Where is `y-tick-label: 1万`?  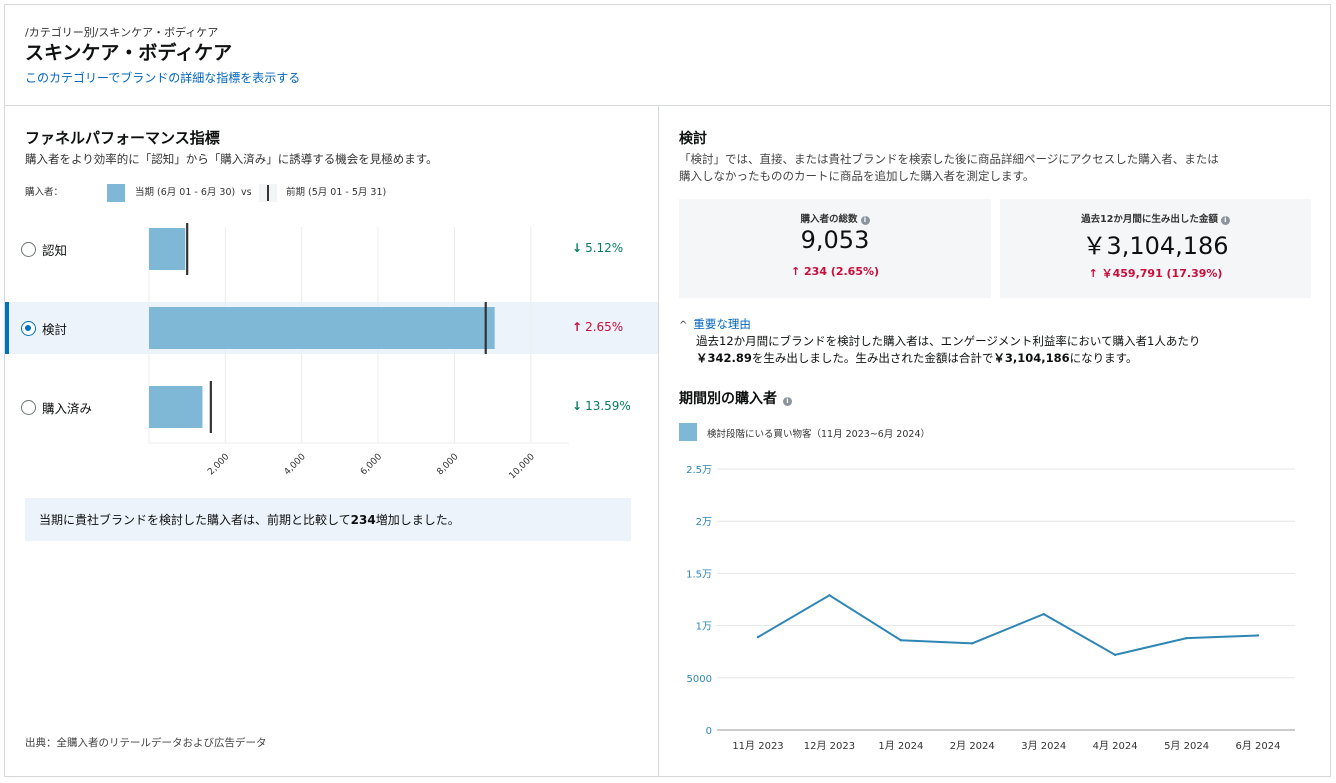
y-tick-label: 1万 is located at coordinates (704, 627).